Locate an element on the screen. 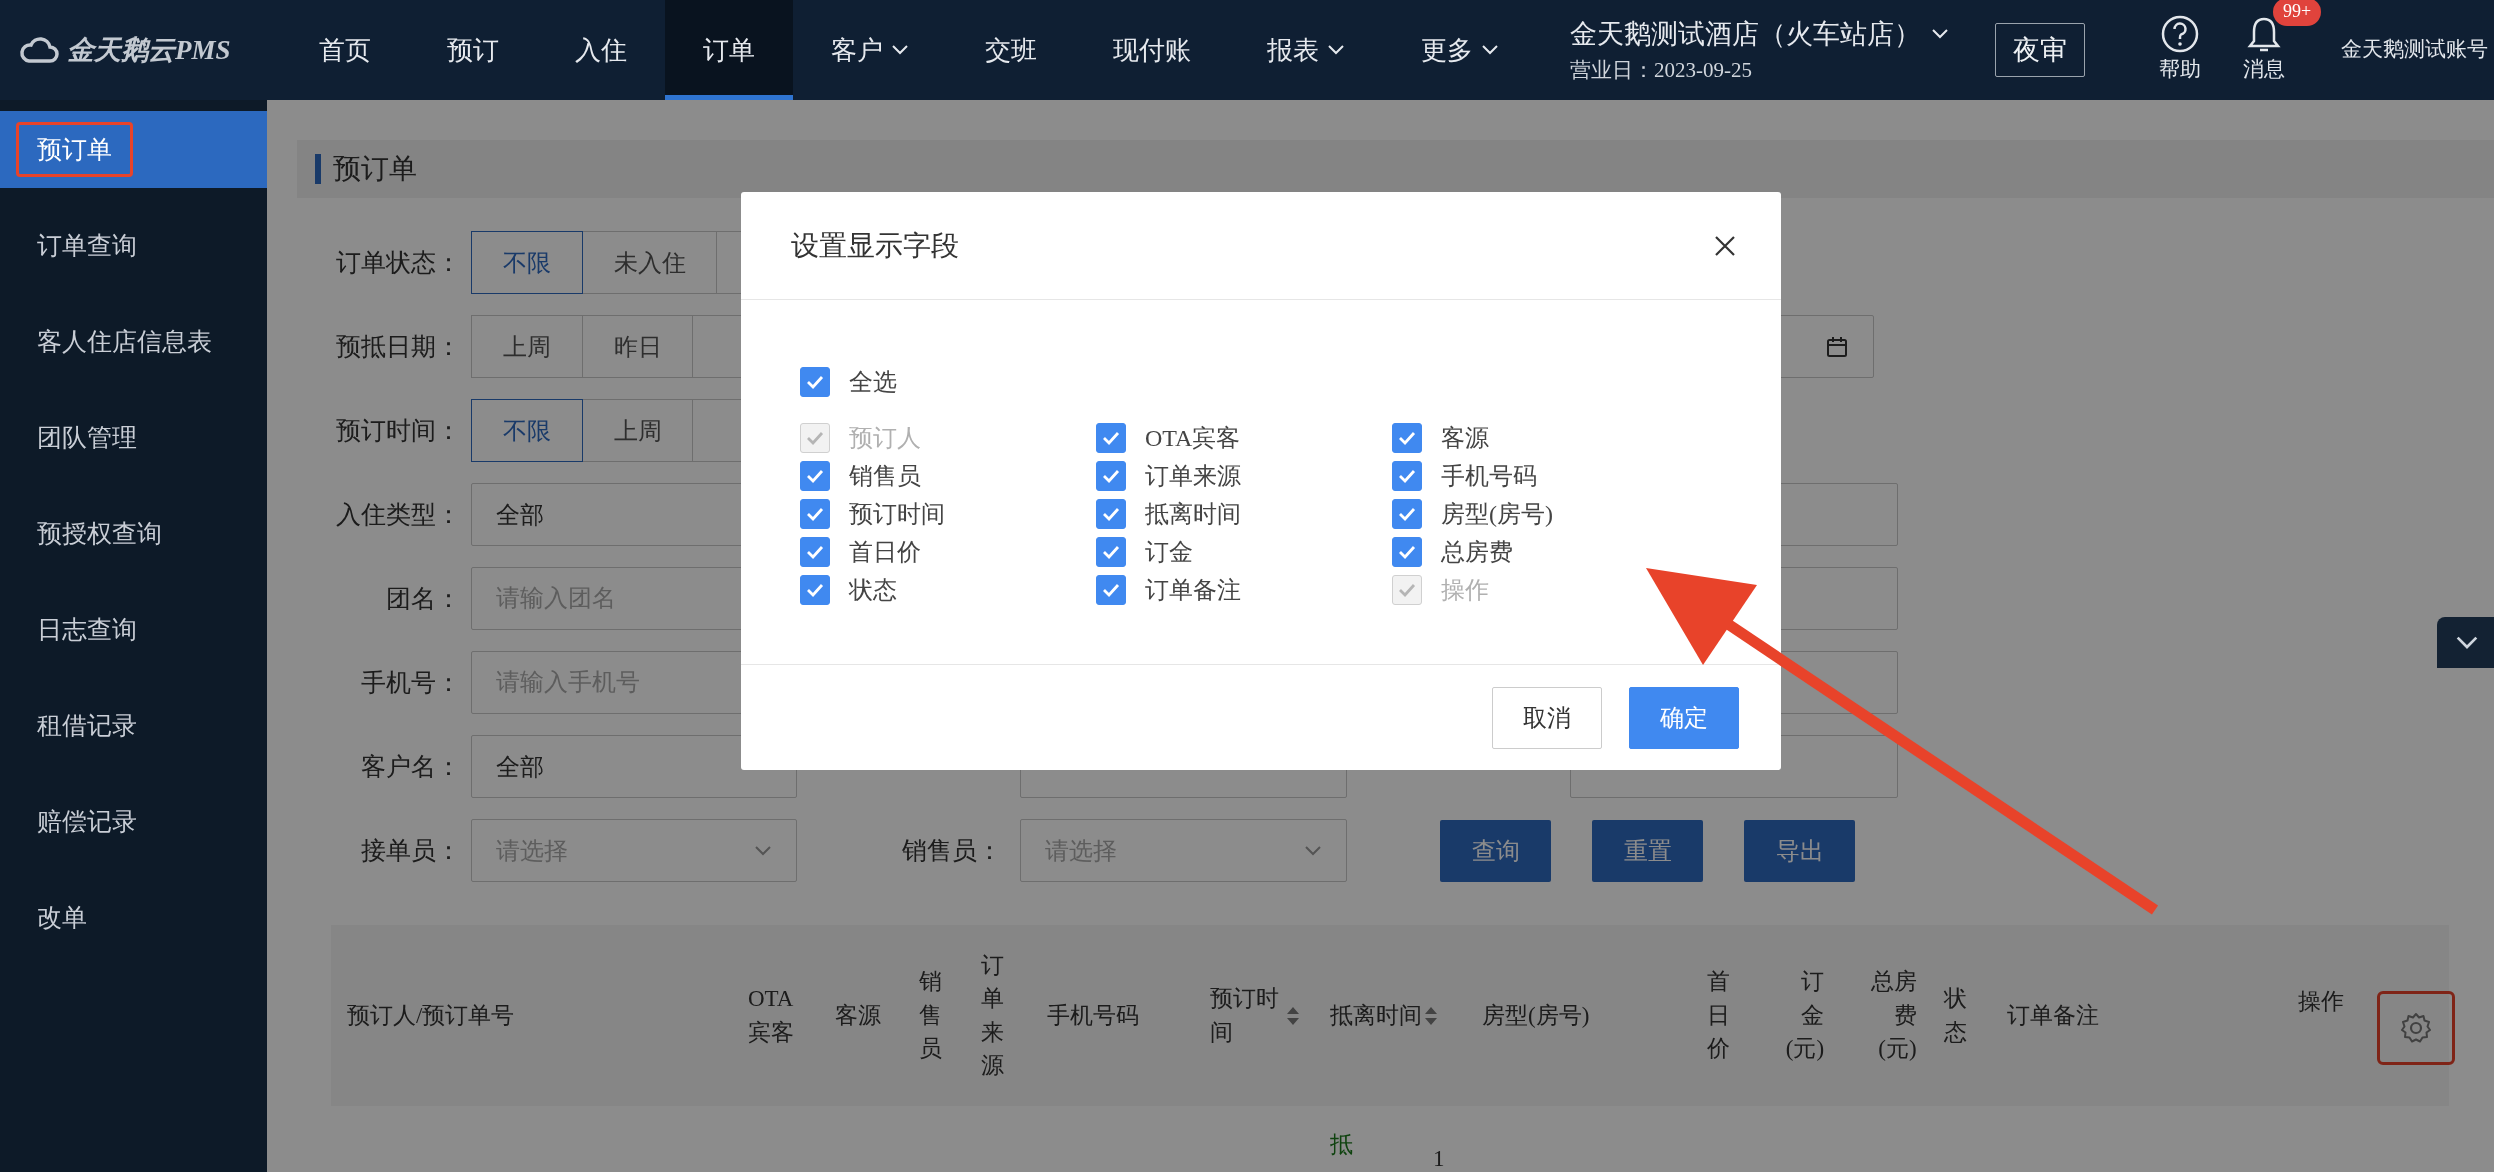 The image size is (2494, 1172). checkbox-label: 客源 is located at coordinates (1465, 438).